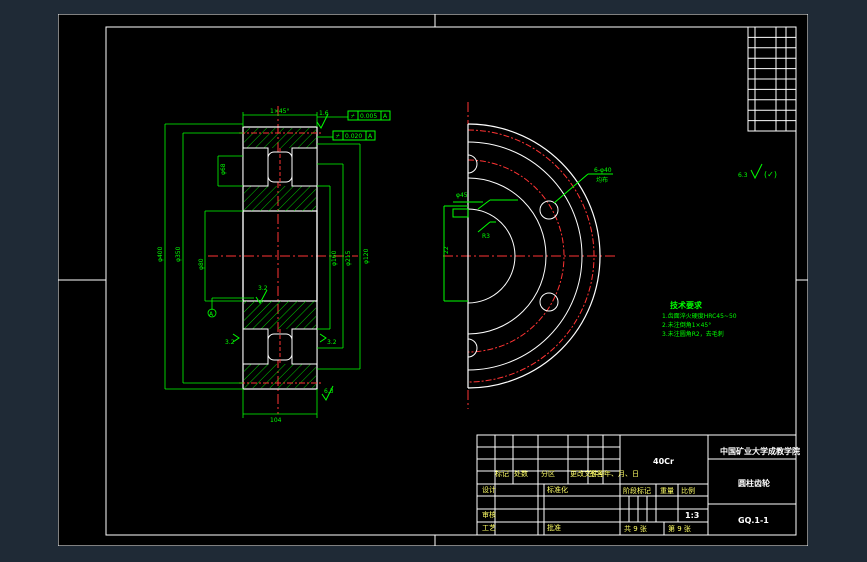  What do you see at coordinates (692, 515) in the screenshot?
I see `scale-value: 1:3` at bounding box center [692, 515].